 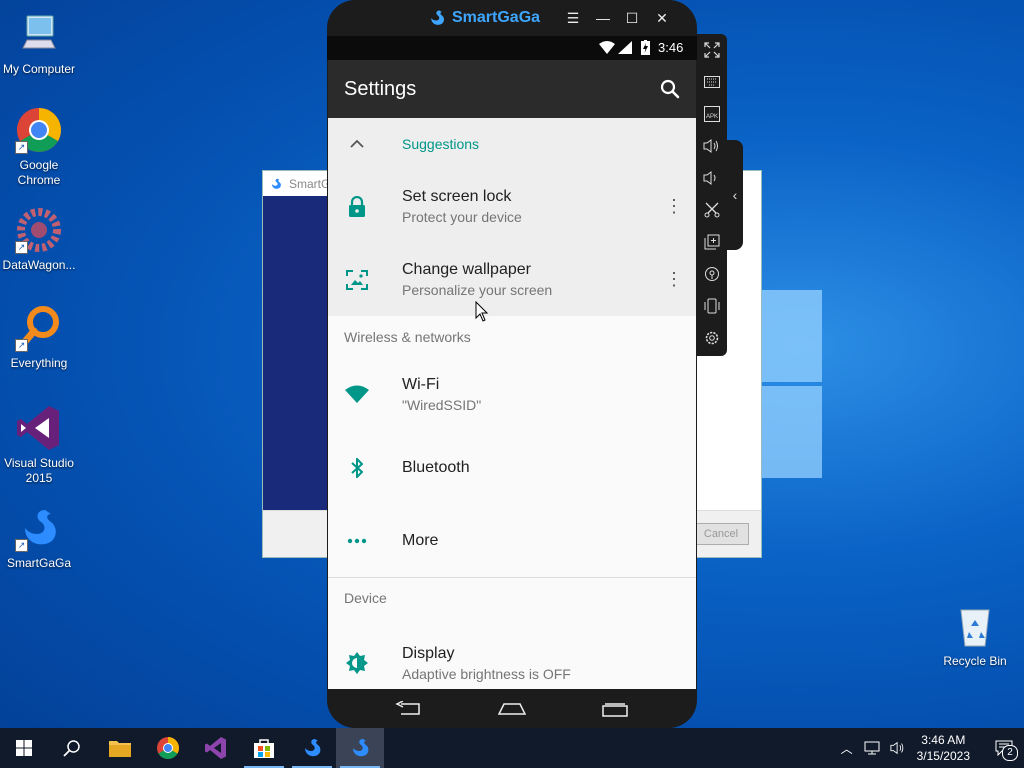 What do you see at coordinates (357, 279) in the screenshot?
I see `wallpaper-icon` at bounding box center [357, 279].